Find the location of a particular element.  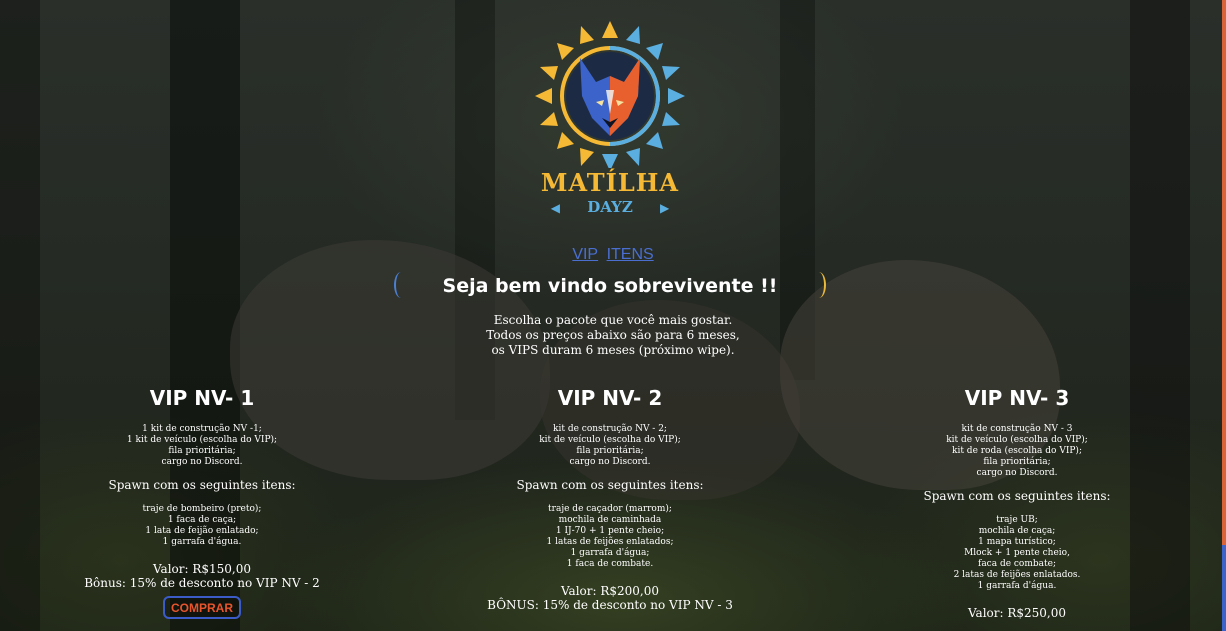

intro-line: Todos os preços abaixo são para 6 meses, is located at coordinates (613, 335).